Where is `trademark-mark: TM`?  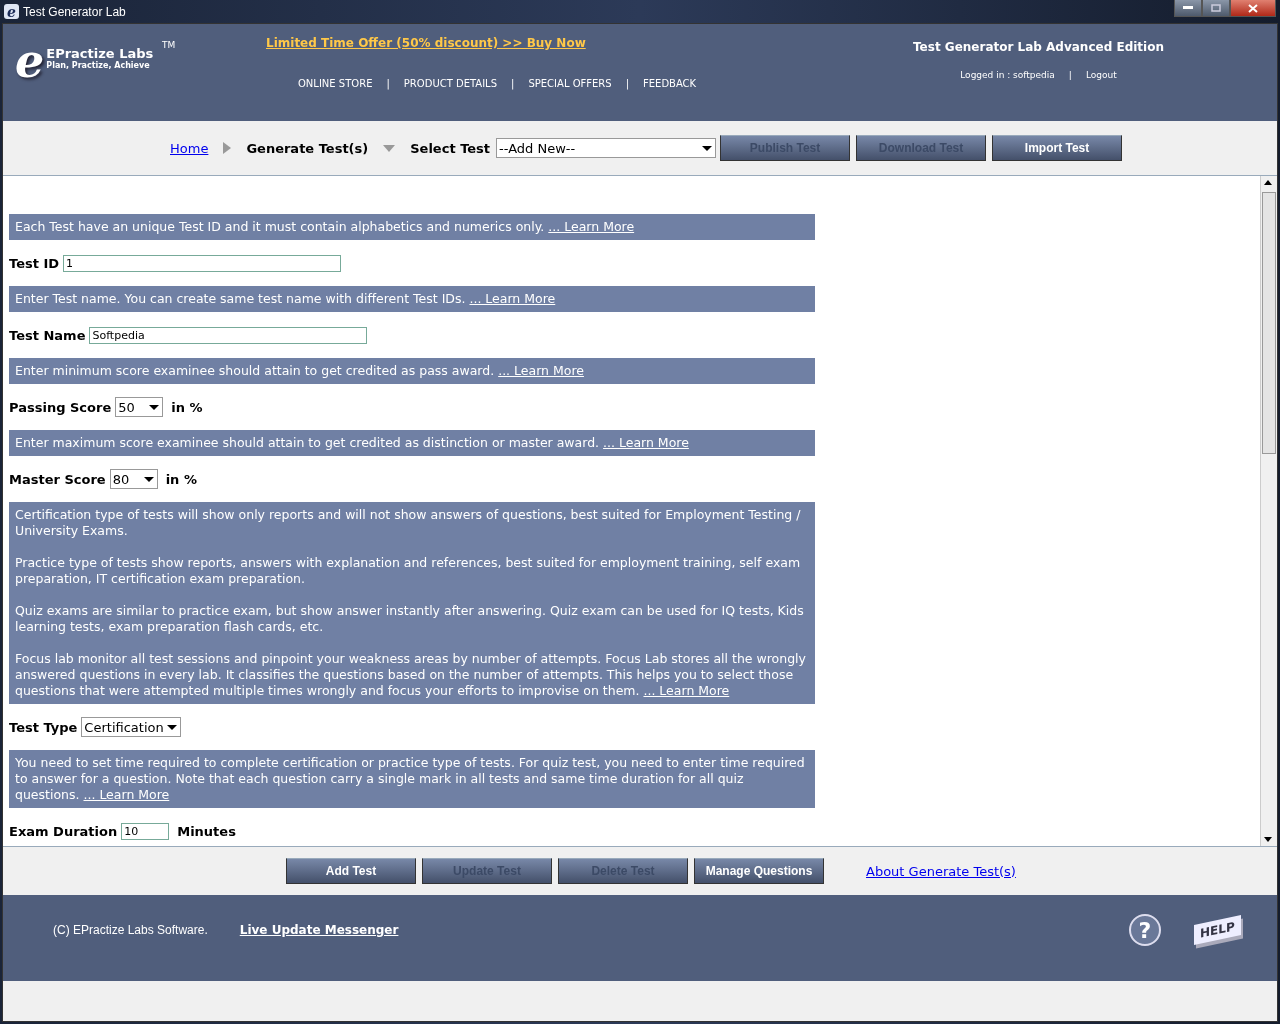
trademark-mark: TM is located at coordinates (169, 45).